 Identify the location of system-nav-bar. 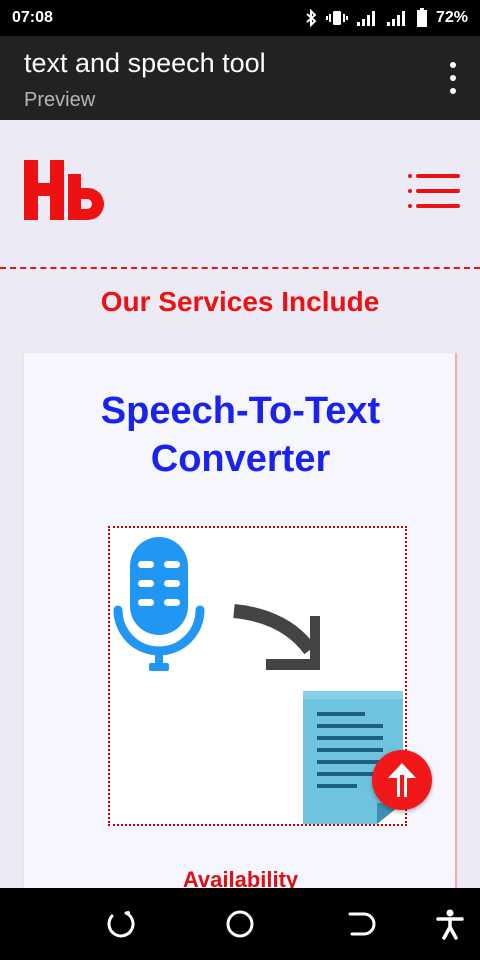
(240, 924).